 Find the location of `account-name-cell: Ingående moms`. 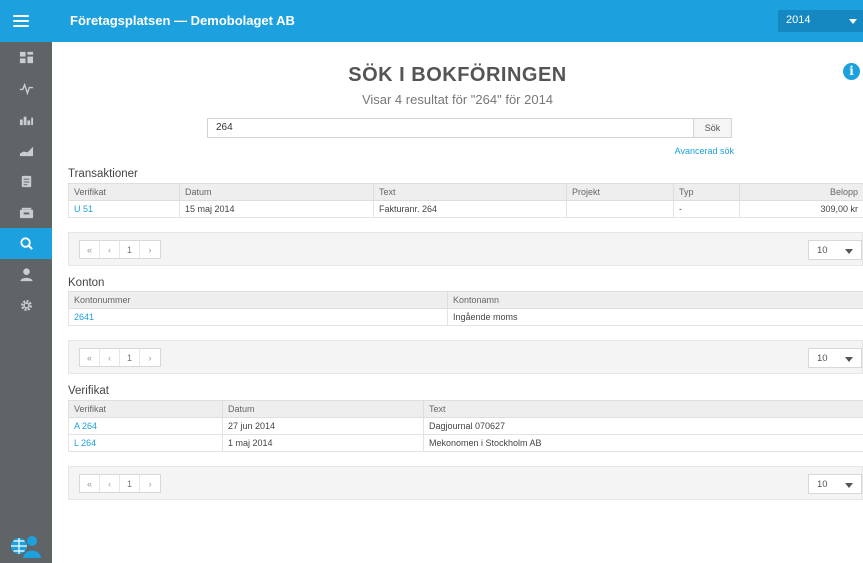

account-name-cell: Ingående moms is located at coordinates (655, 317).